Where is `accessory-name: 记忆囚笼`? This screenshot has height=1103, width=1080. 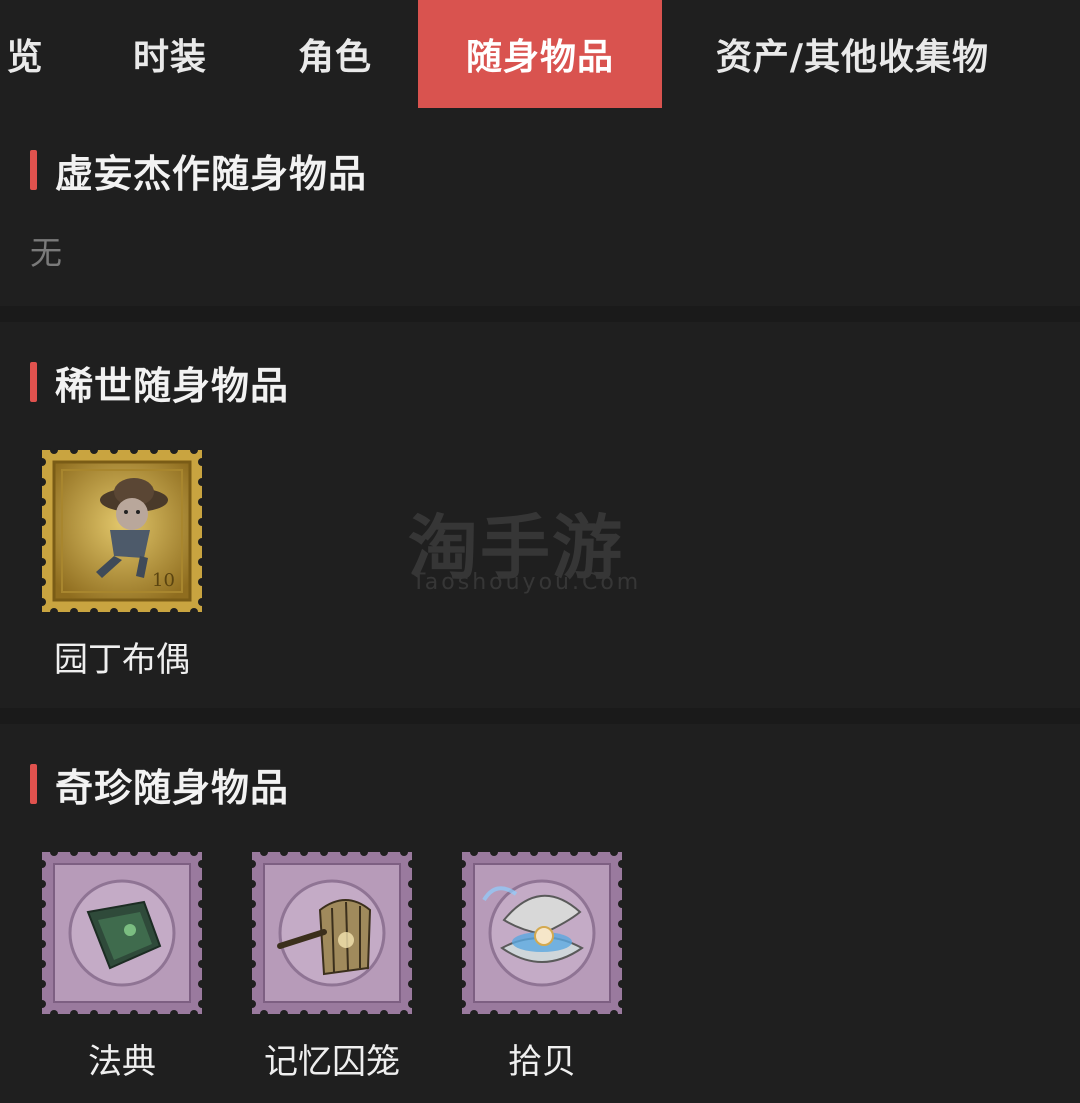 accessory-name: 记忆囚笼 is located at coordinates (332, 1062).